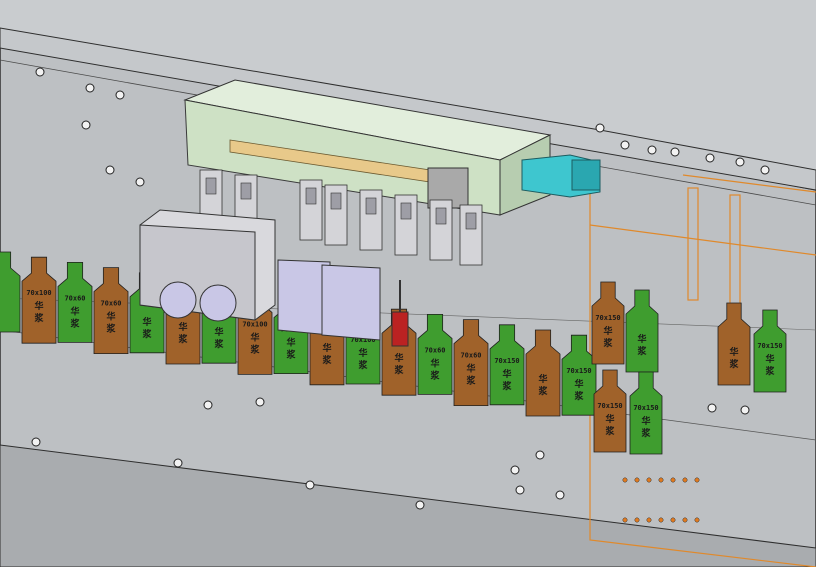 This screenshot has width=816, height=567. I want to click on gripper-block, so click(207, 265).